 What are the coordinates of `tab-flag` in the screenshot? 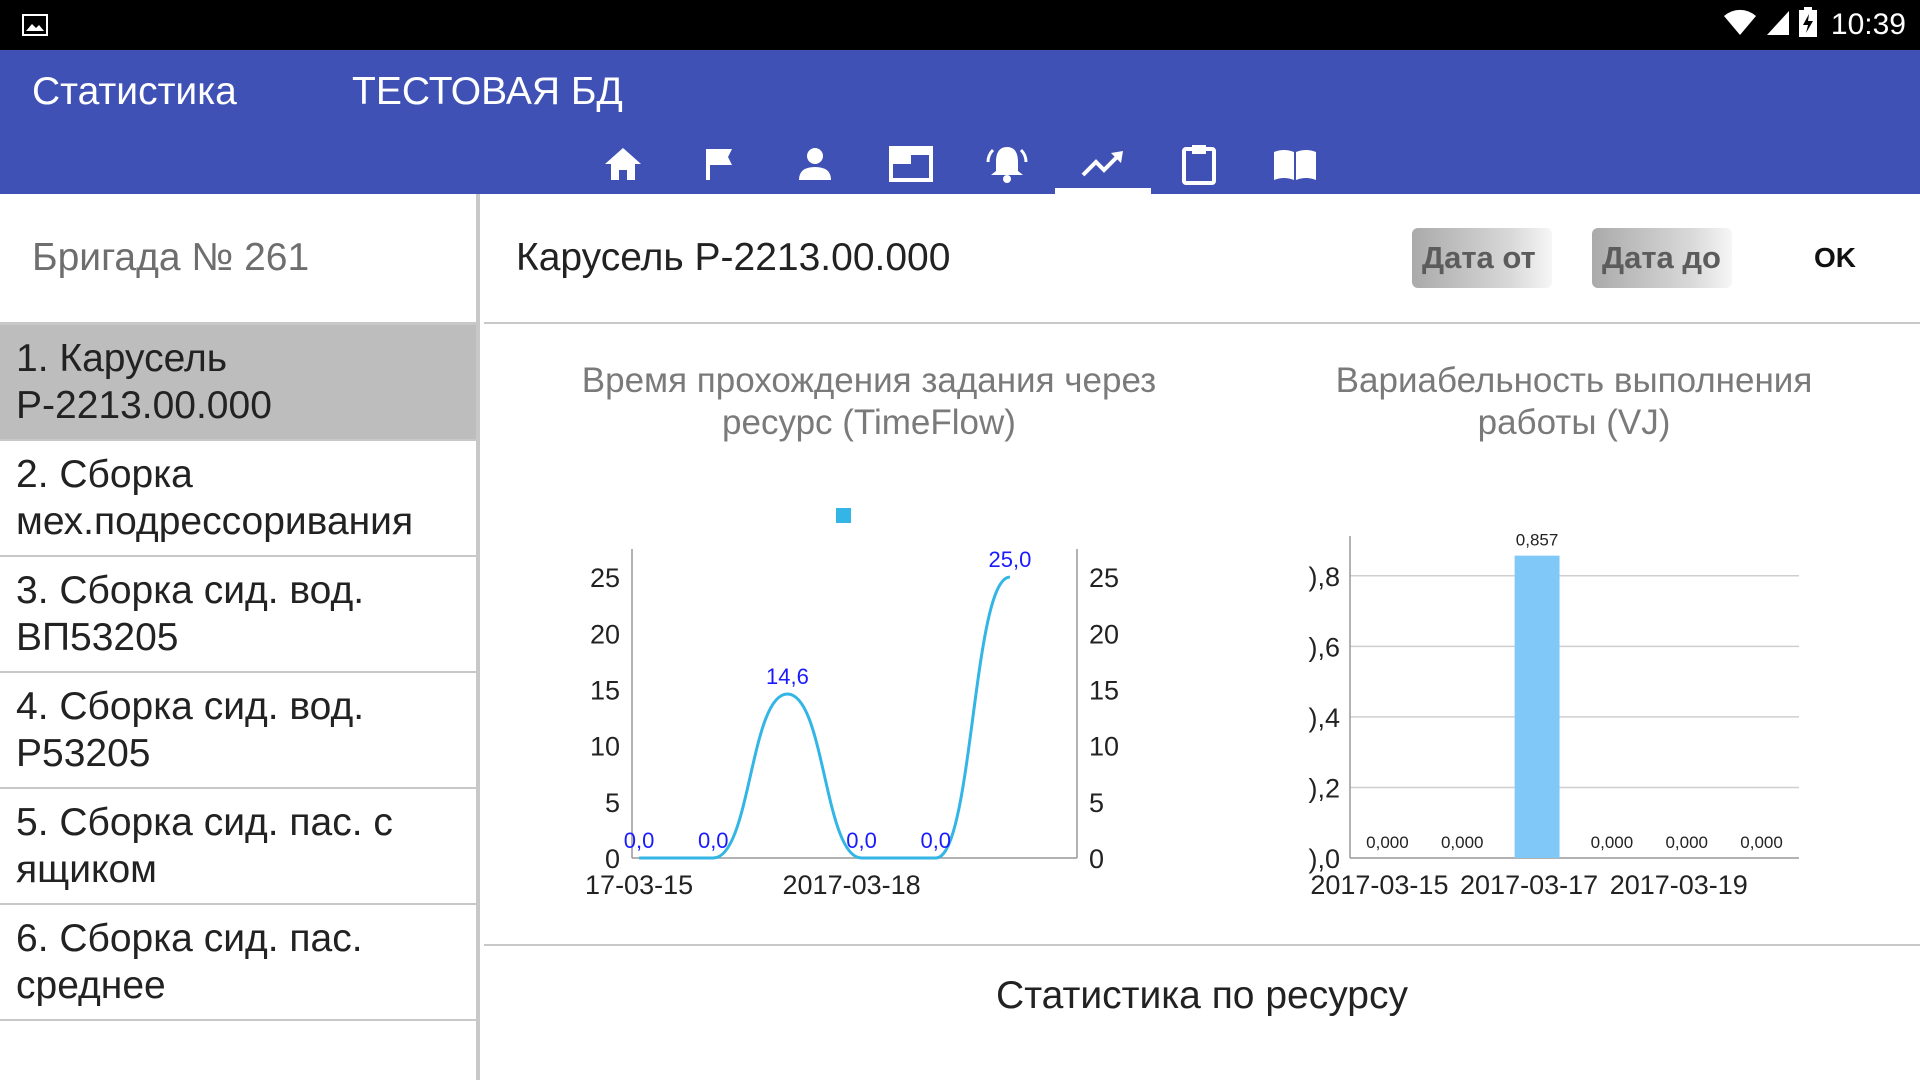 It's located at (719, 164).